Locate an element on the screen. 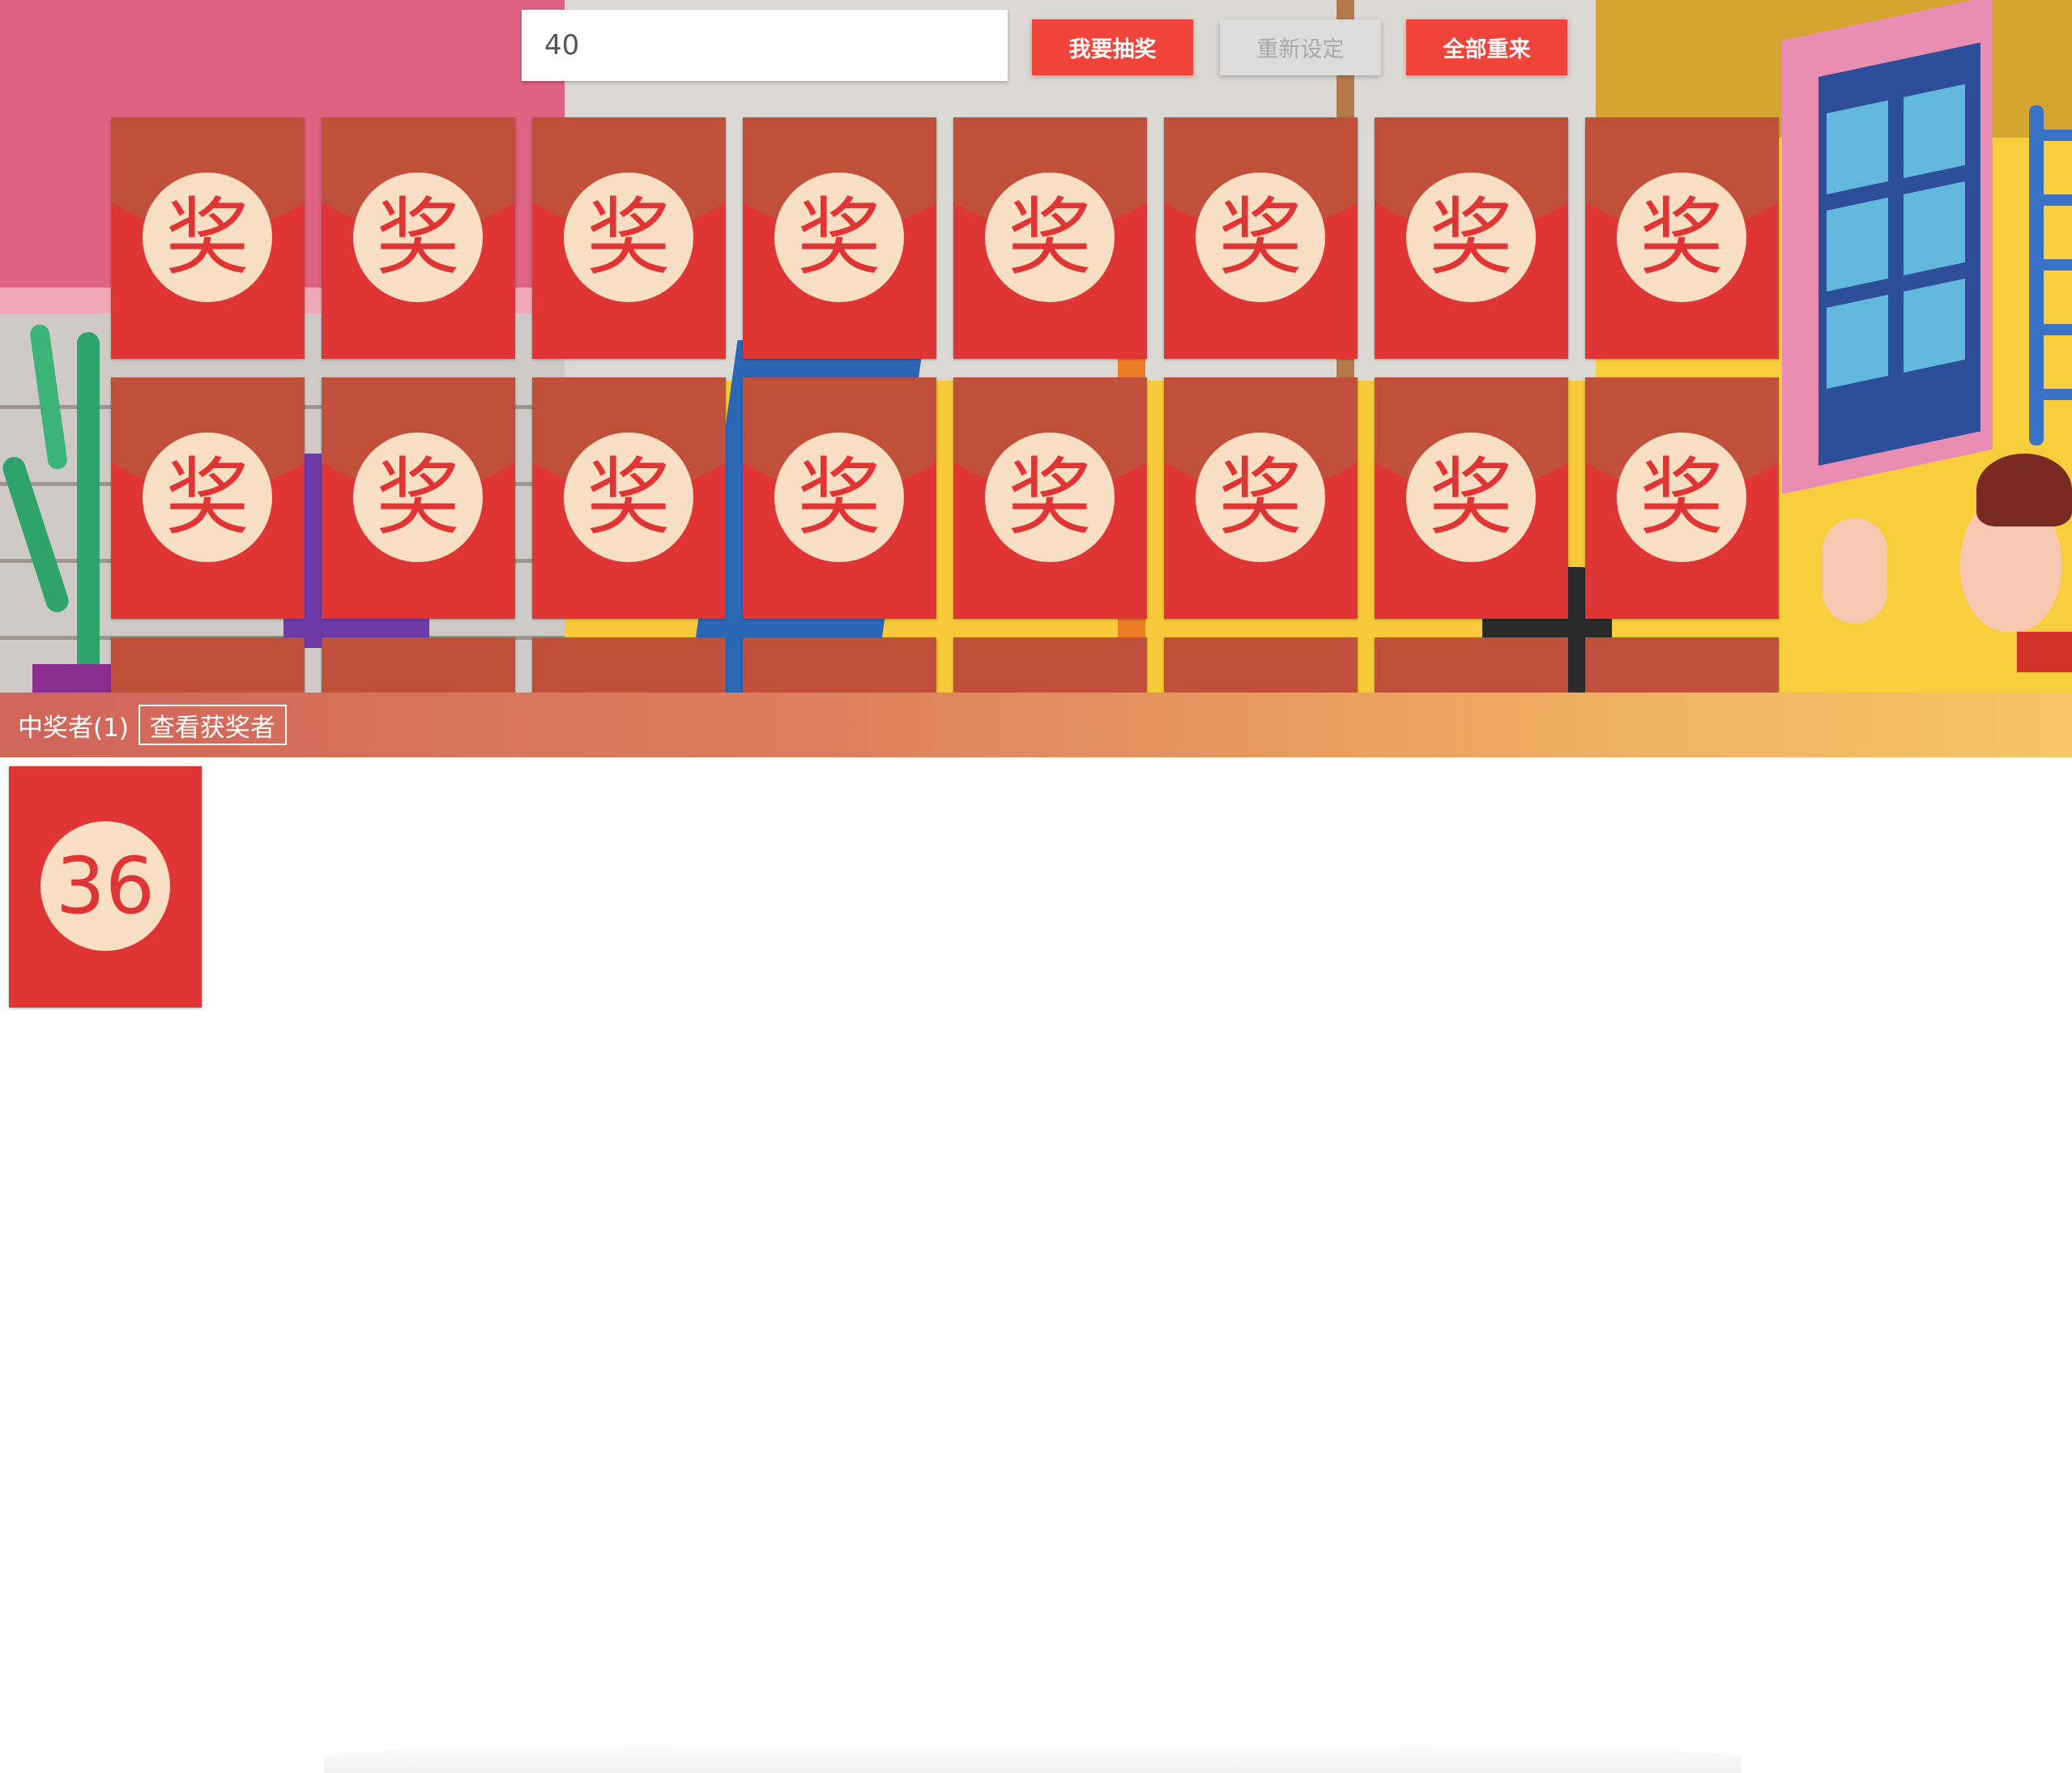  winner-card: 36 is located at coordinates (106, 887).